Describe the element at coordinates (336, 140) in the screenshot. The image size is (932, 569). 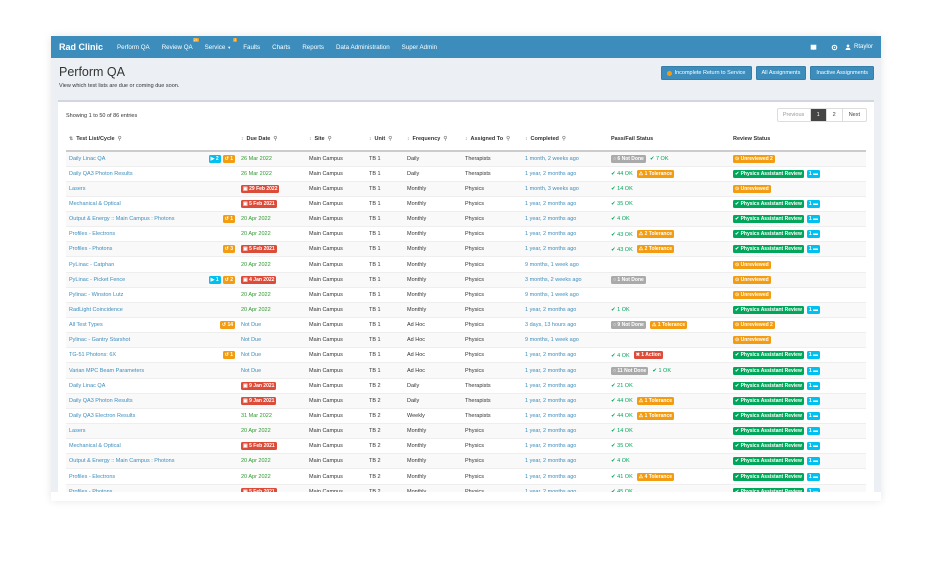
I see `column-header-site: ↕ Site ⚲` at that location.